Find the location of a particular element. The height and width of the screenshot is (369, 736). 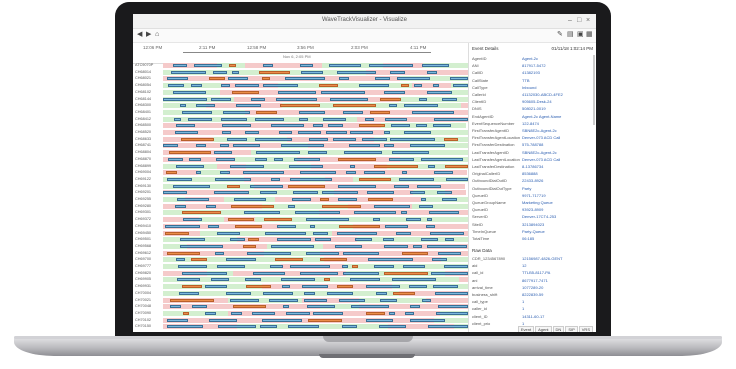

row-name: CH69130 is located at coordinates (143, 186).